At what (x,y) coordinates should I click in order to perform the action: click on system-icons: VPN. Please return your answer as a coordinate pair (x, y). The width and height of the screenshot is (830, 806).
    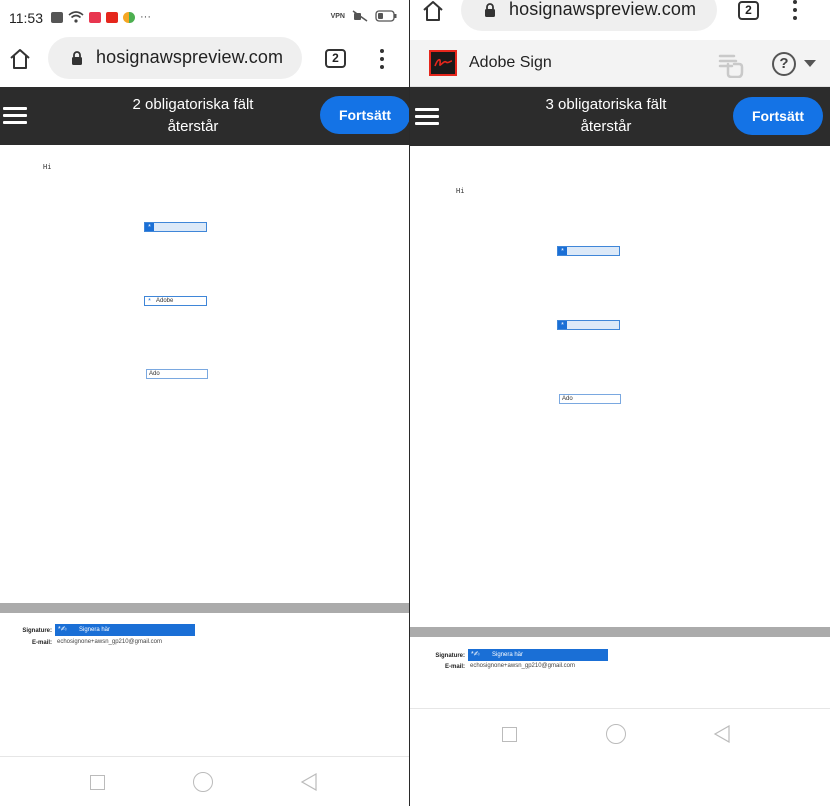
    Looking at the image, I should click on (364, 16).